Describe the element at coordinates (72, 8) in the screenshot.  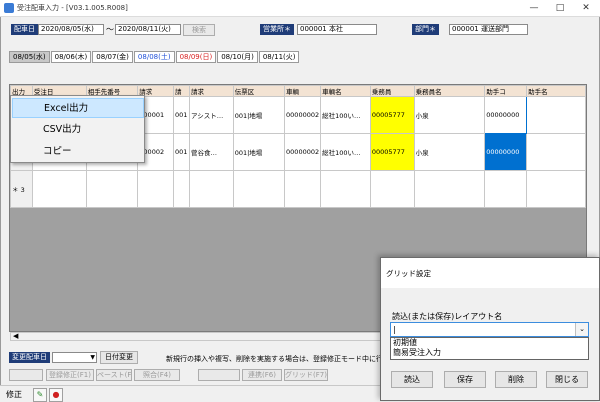
I see `window-title: 受注配車入力 - [V03.1.005.R008]` at that location.